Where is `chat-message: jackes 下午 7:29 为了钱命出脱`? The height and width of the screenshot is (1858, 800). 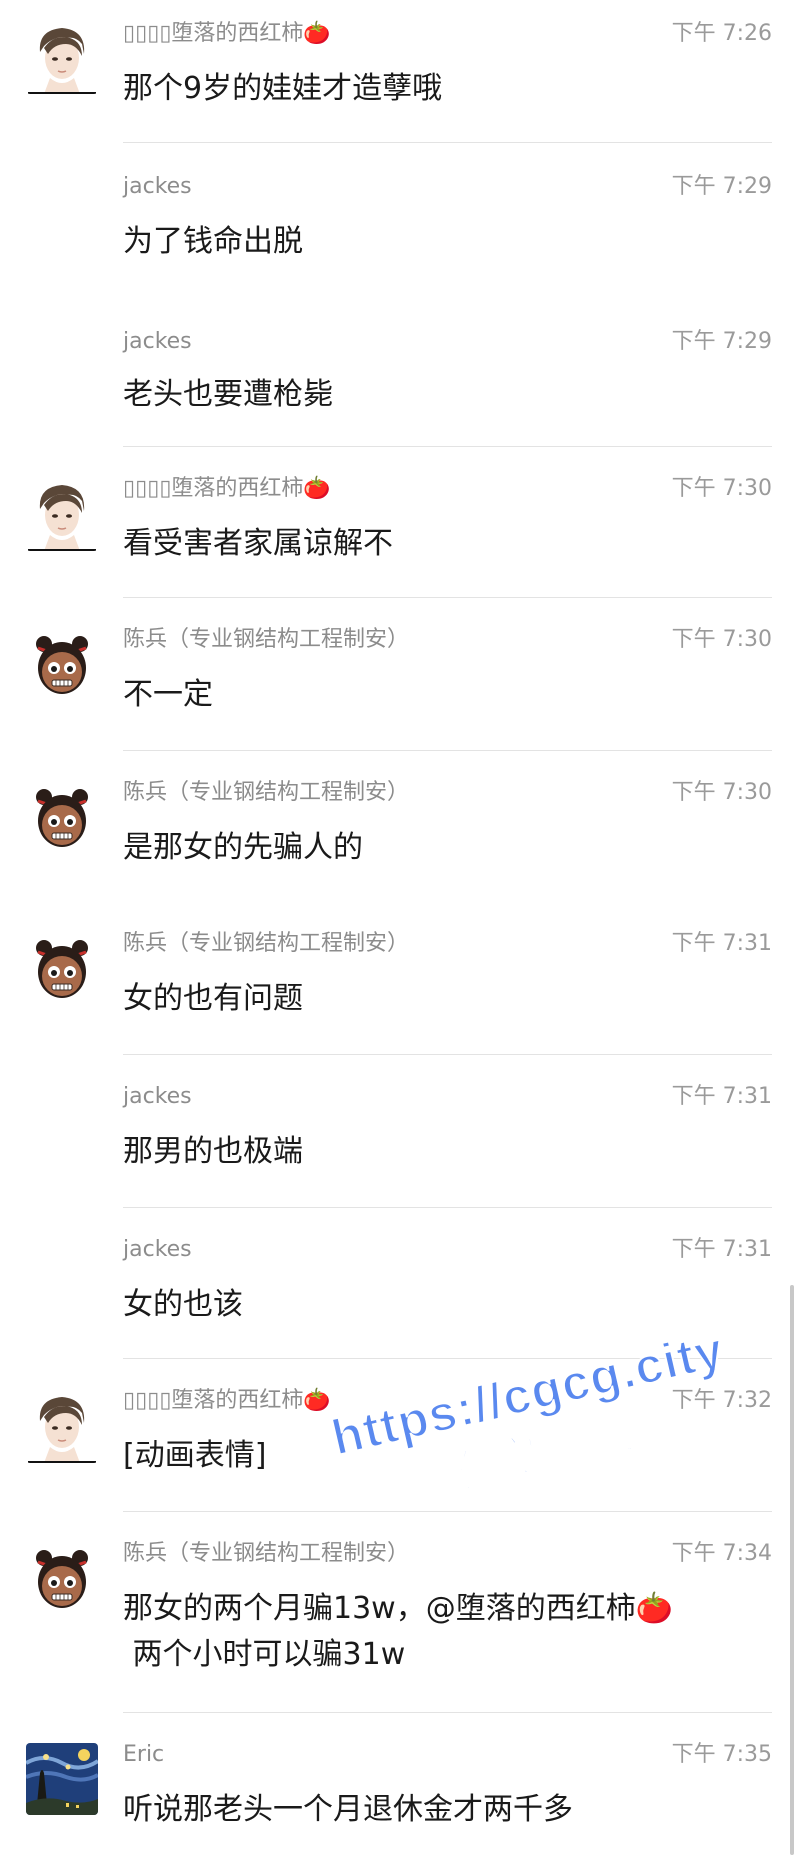
chat-message: jackes 下午 7:29 为了钱命出脱 is located at coordinates (400, 219).